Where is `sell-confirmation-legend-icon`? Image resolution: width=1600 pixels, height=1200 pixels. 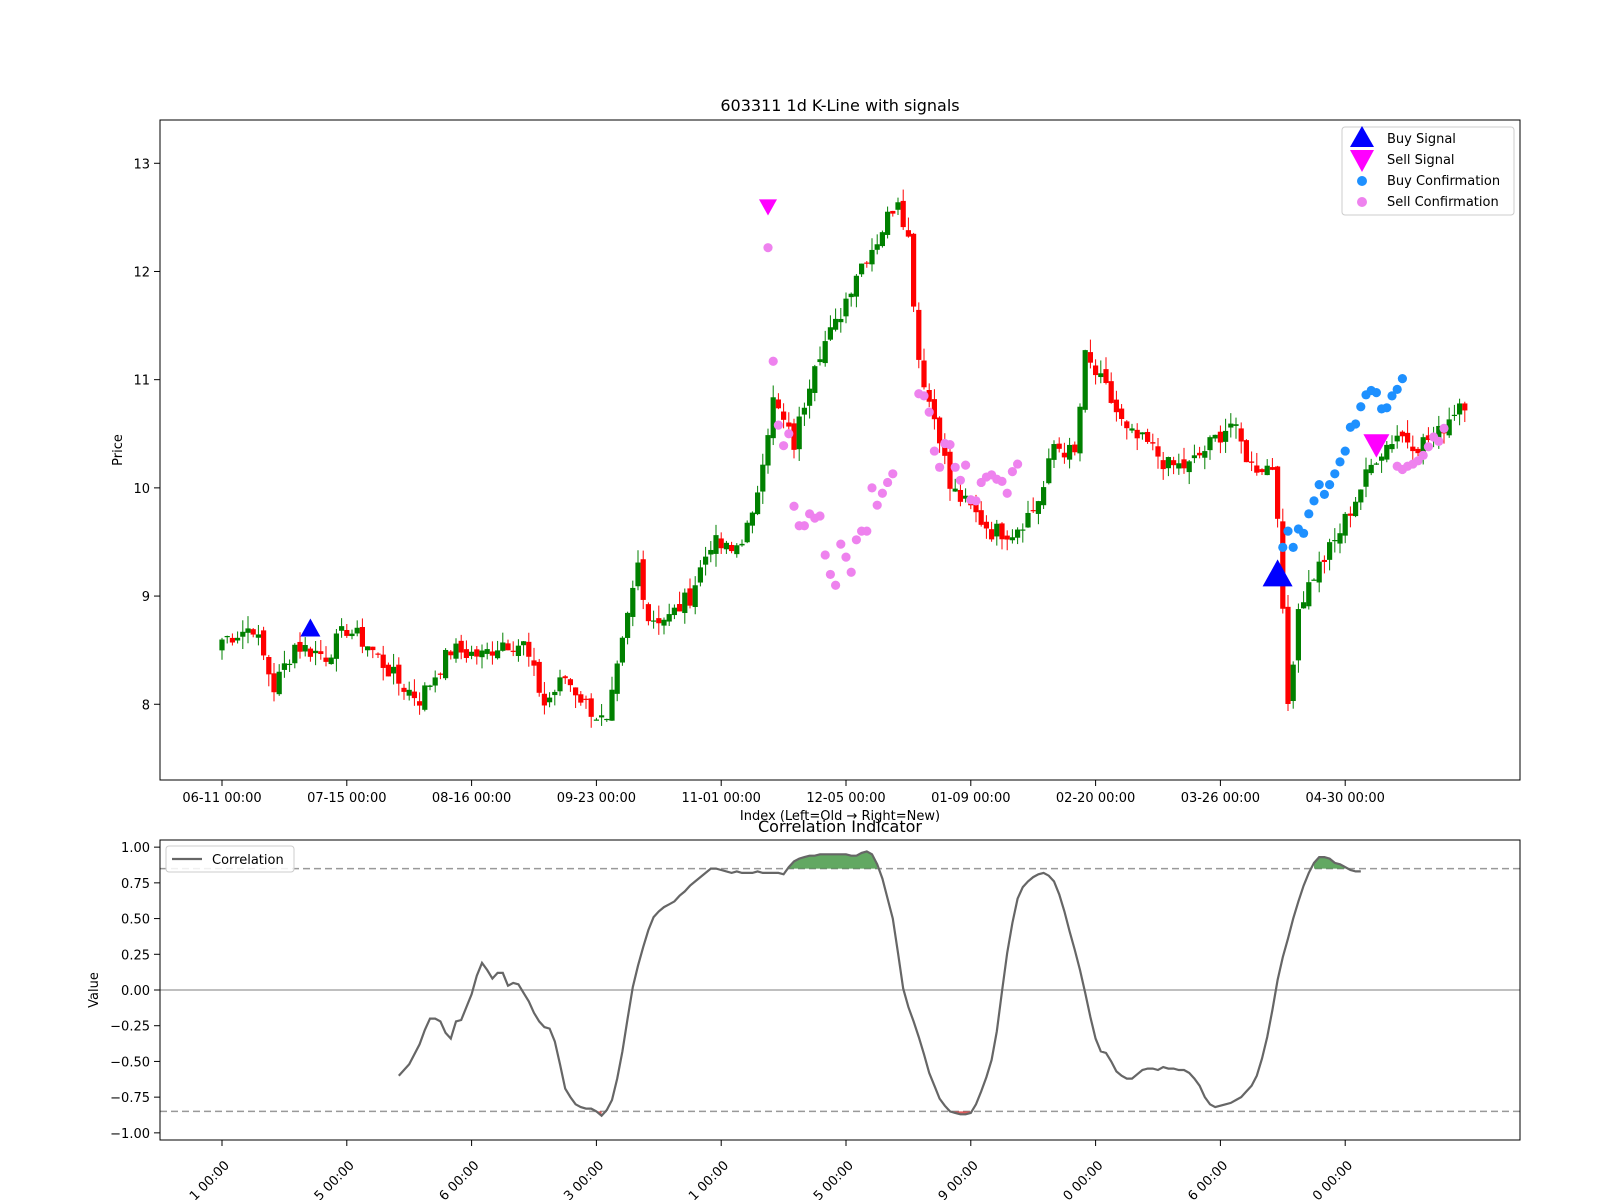
sell-confirmation-legend-icon is located at coordinates (1362, 202).